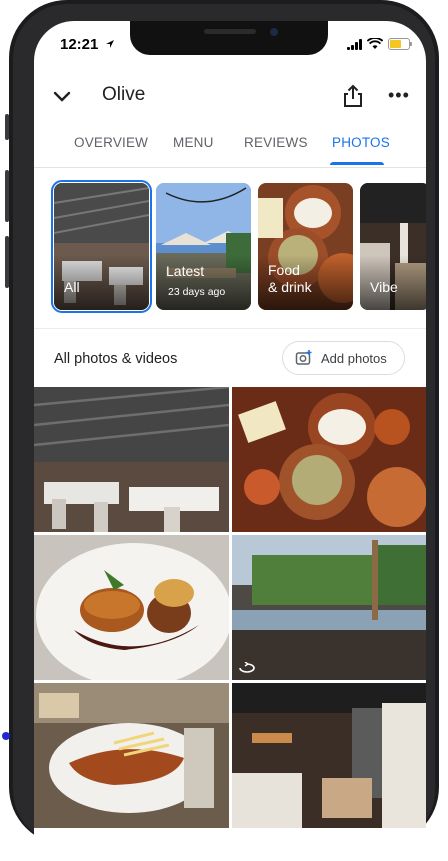 Image resolution: width=448 pixels, height=861 pixels. I want to click on place-title: Olive, so click(124, 94).